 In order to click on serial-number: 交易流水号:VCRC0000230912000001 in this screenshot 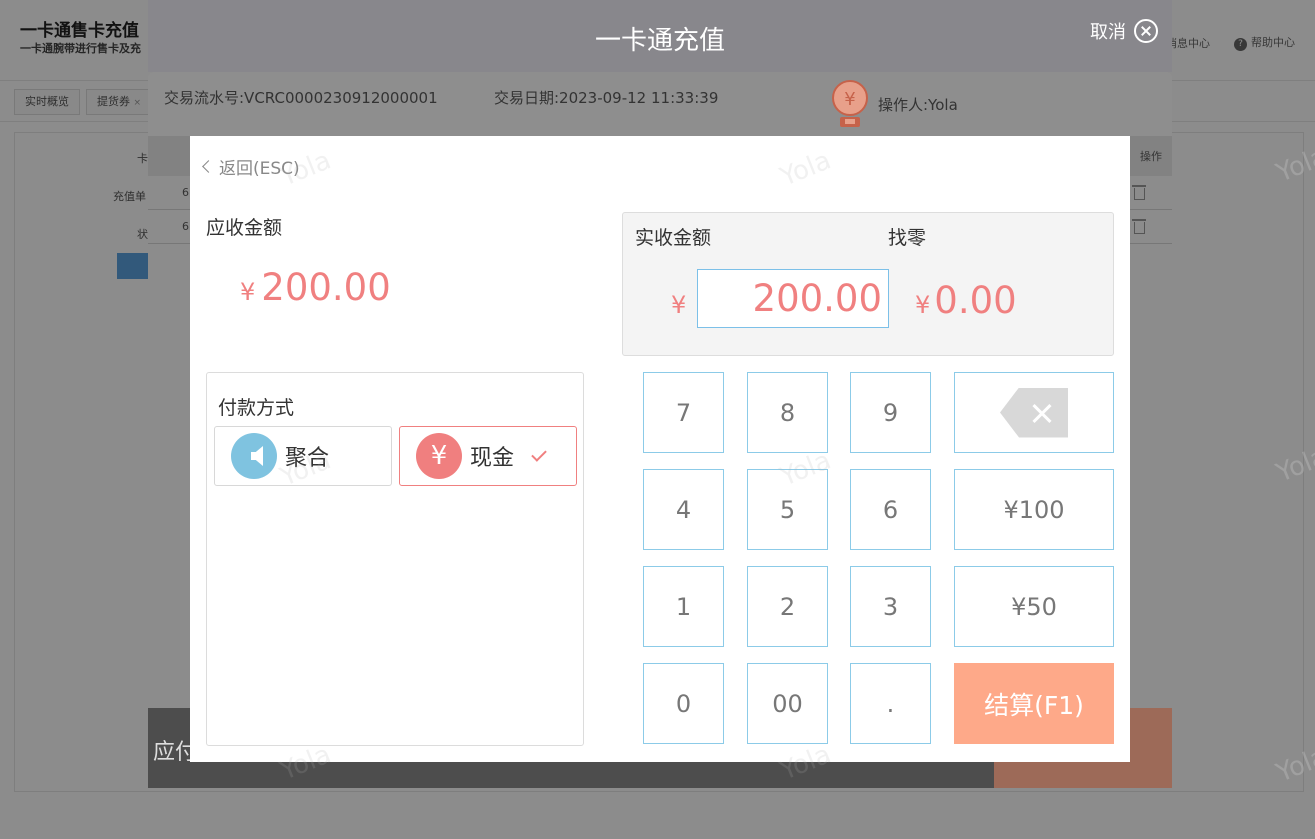, I will do `click(301, 98)`.